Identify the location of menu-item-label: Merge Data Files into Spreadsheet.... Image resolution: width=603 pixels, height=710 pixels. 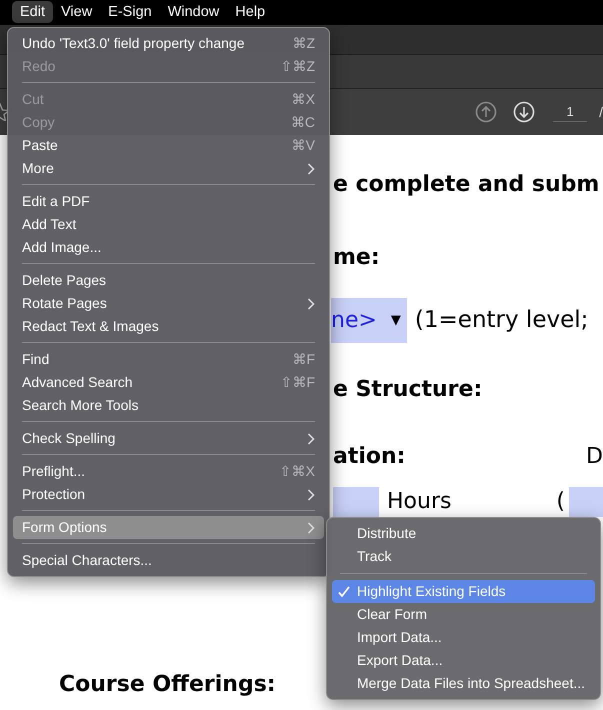
(471, 683).